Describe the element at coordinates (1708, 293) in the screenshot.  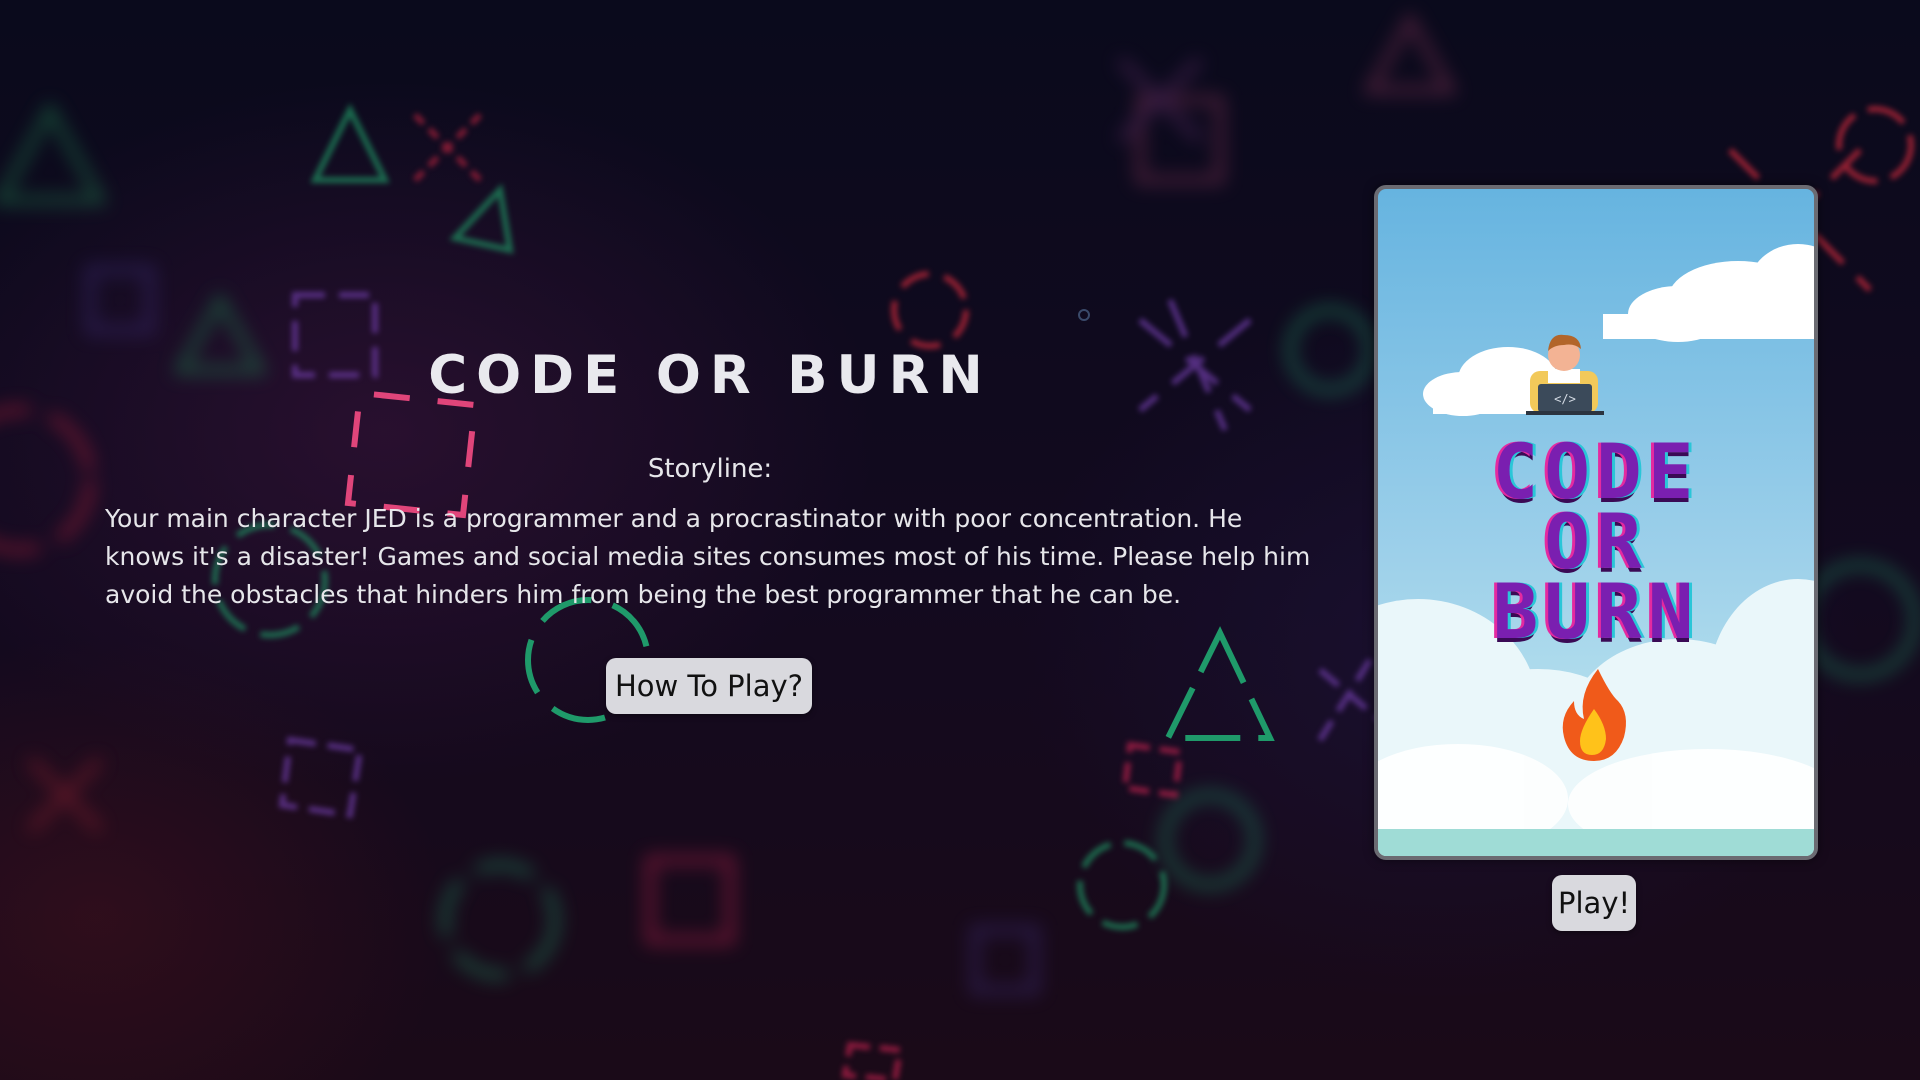
I see `cloud-icon` at that location.